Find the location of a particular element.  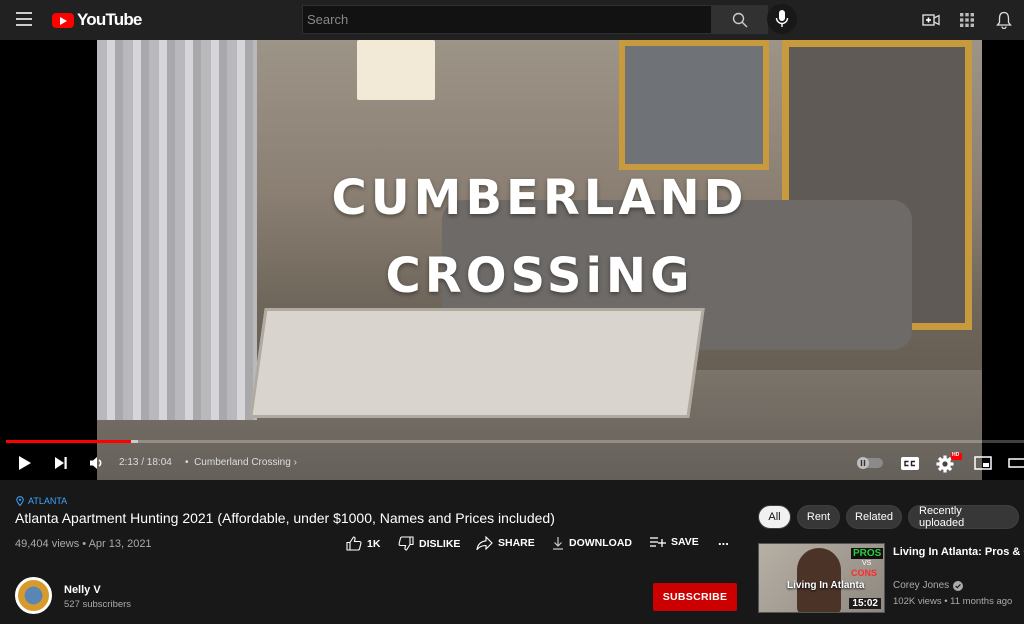

autoplay-pause-icon is located at coordinates (870, 463).